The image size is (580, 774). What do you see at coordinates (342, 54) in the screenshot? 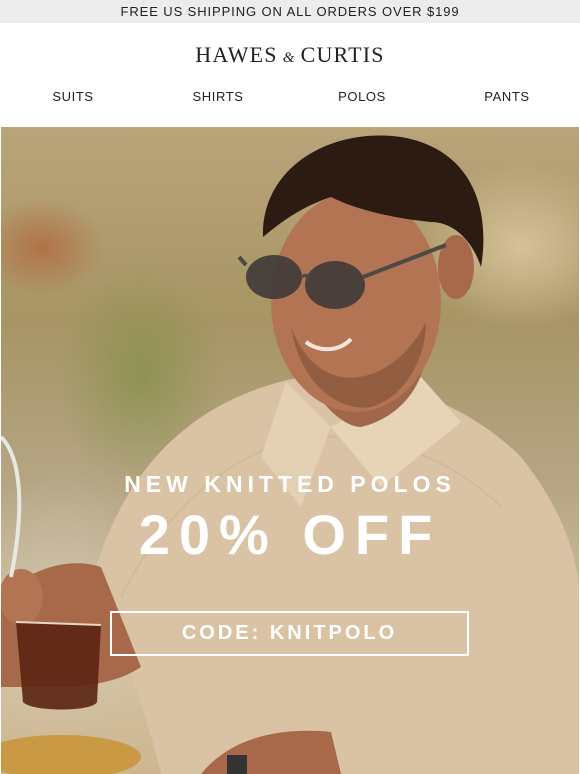
I see `logo-word-right: CURTIS` at bounding box center [342, 54].